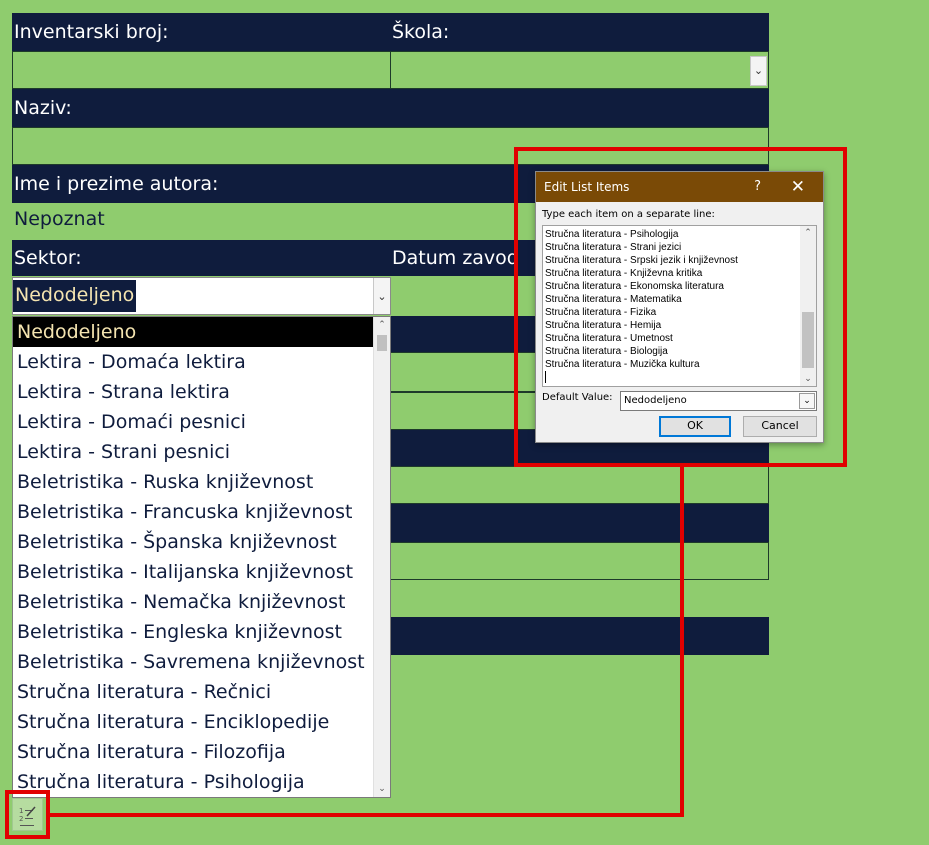  Describe the element at coordinates (682, 642) in the screenshot. I see `highlight-connector-vertical` at that location.